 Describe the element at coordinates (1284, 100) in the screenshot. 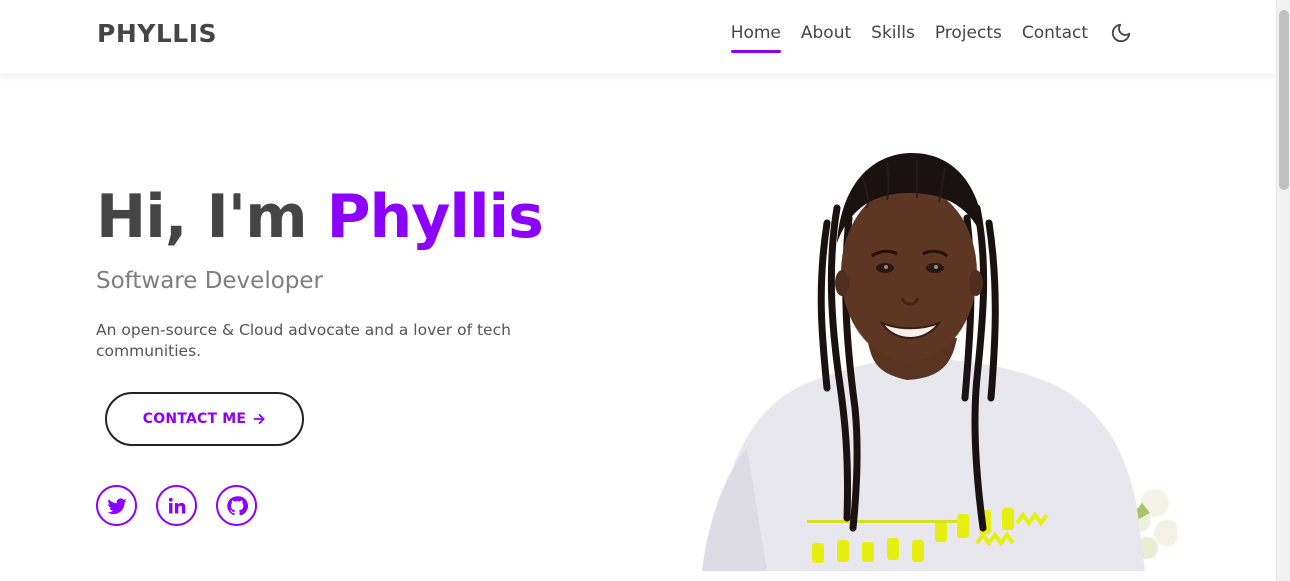

I see `scrollbar-thumb` at that location.